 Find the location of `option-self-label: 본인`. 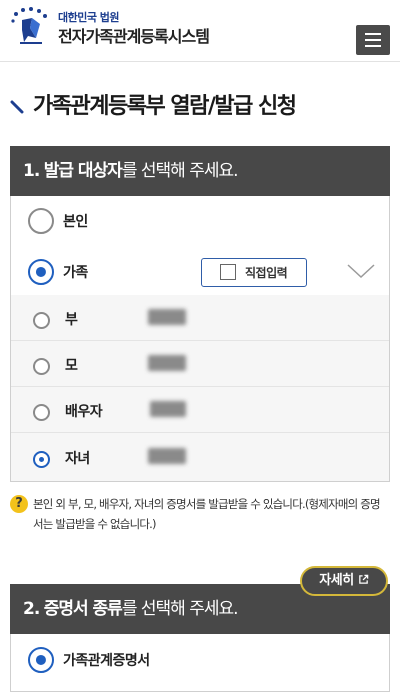

option-self-label: 본인 is located at coordinates (75, 222).